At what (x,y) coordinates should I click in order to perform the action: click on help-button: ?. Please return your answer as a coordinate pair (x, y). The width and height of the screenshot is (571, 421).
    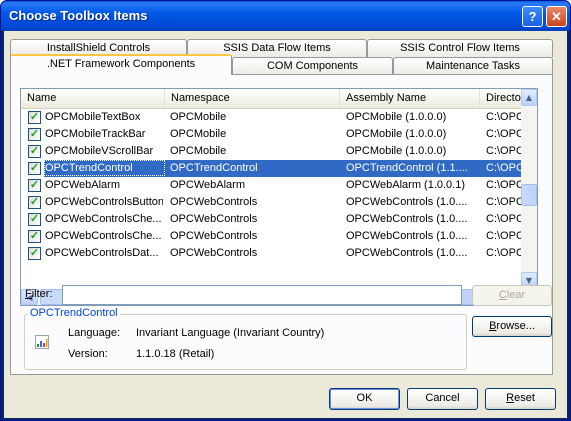
    Looking at the image, I should click on (532, 16).